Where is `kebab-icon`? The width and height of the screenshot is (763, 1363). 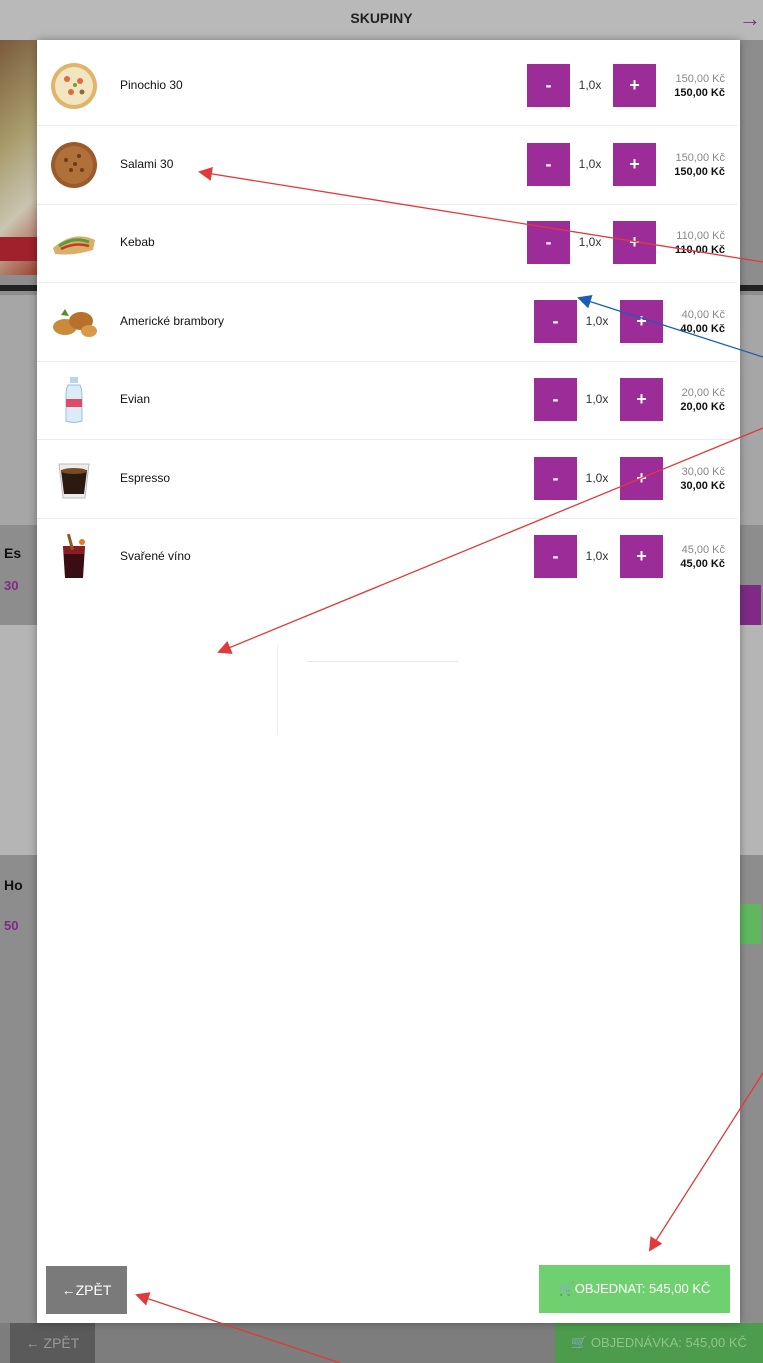
kebab-icon is located at coordinates (74, 245).